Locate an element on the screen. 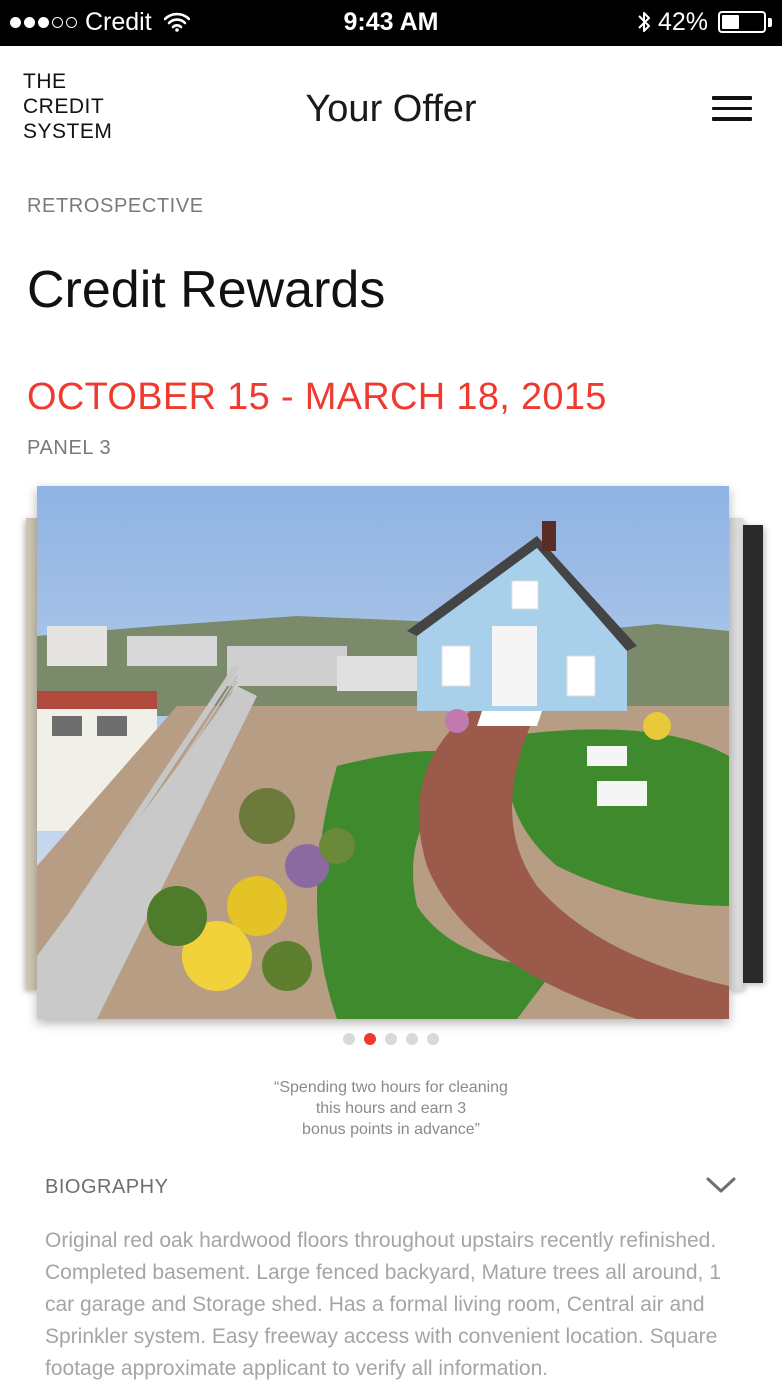 The image size is (782, 1400). headline: Credit Rewards is located at coordinates (206, 290).